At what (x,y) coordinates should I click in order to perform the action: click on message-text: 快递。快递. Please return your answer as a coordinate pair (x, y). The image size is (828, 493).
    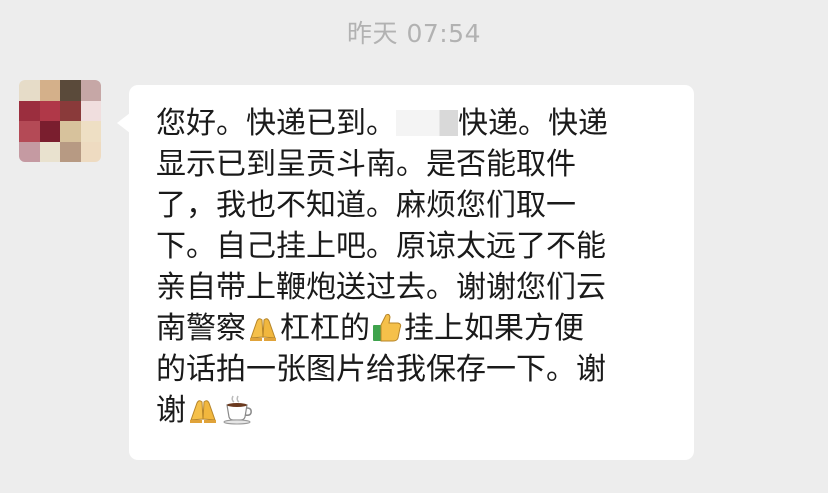
    Looking at the image, I should click on (533, 123).